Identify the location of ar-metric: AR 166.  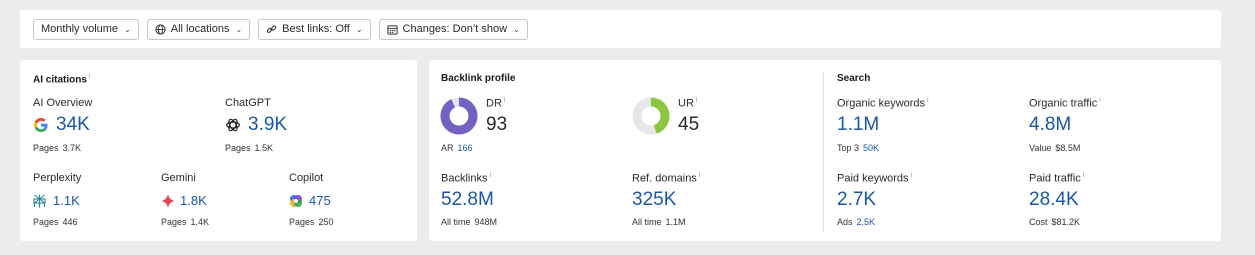
(457, 148).